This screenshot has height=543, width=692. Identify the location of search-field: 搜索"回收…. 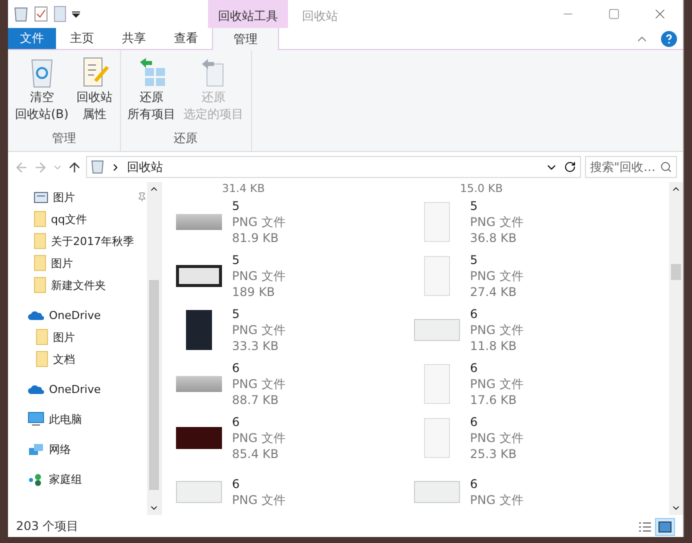
(631, 167).